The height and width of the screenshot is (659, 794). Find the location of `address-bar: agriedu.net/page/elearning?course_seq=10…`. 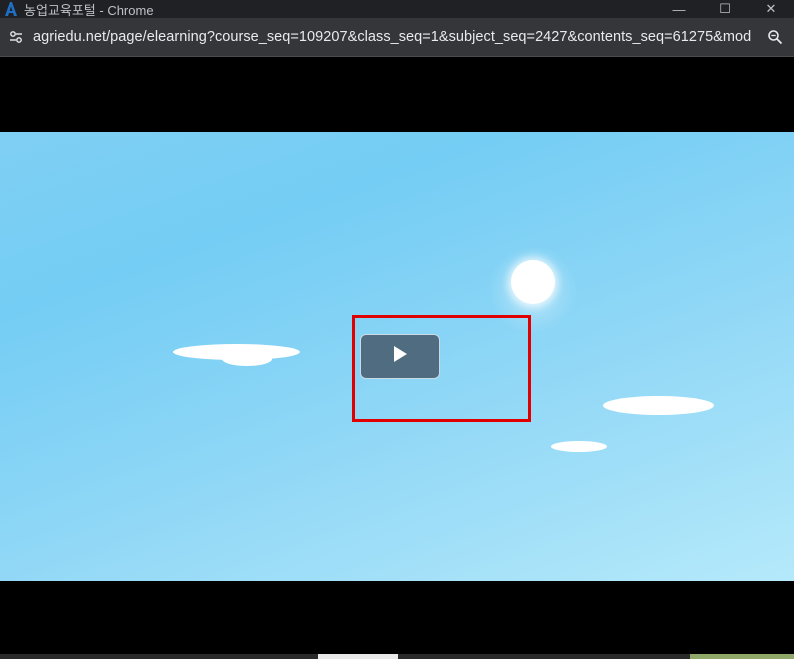

address-bar: agriedu.net/page/elearning?course_seq=10… is located at coordinates (397, 37).